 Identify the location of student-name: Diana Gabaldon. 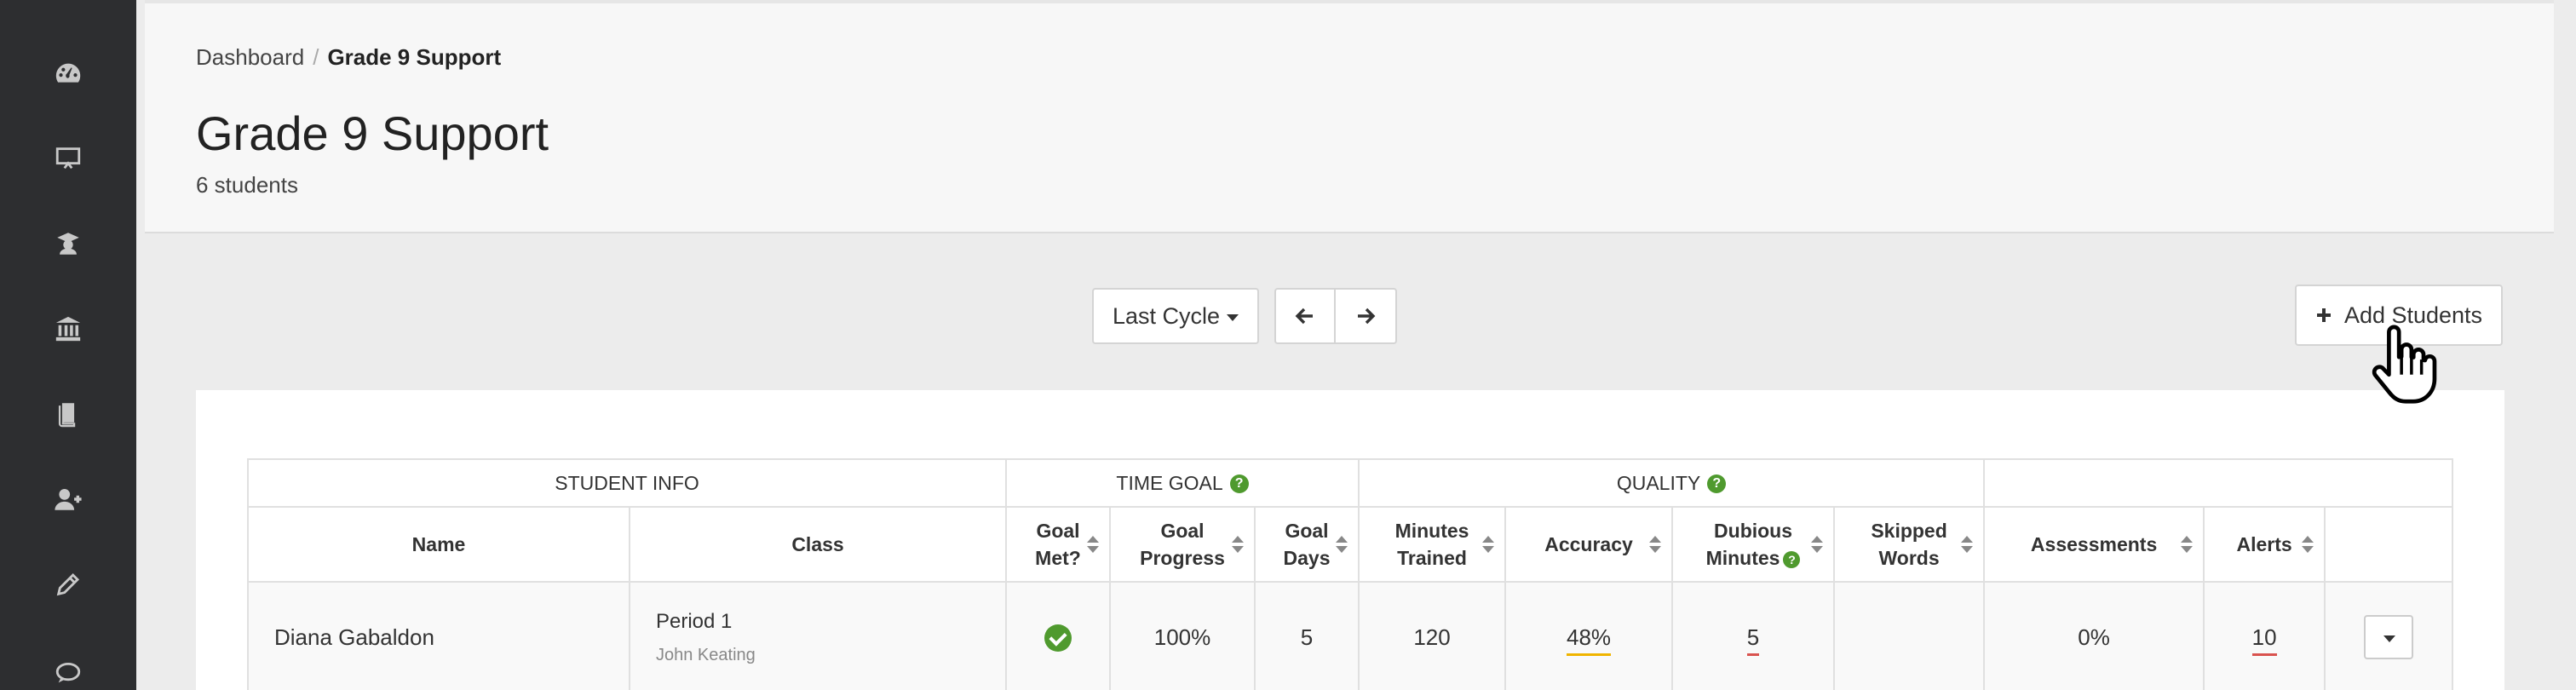
(439, 636).